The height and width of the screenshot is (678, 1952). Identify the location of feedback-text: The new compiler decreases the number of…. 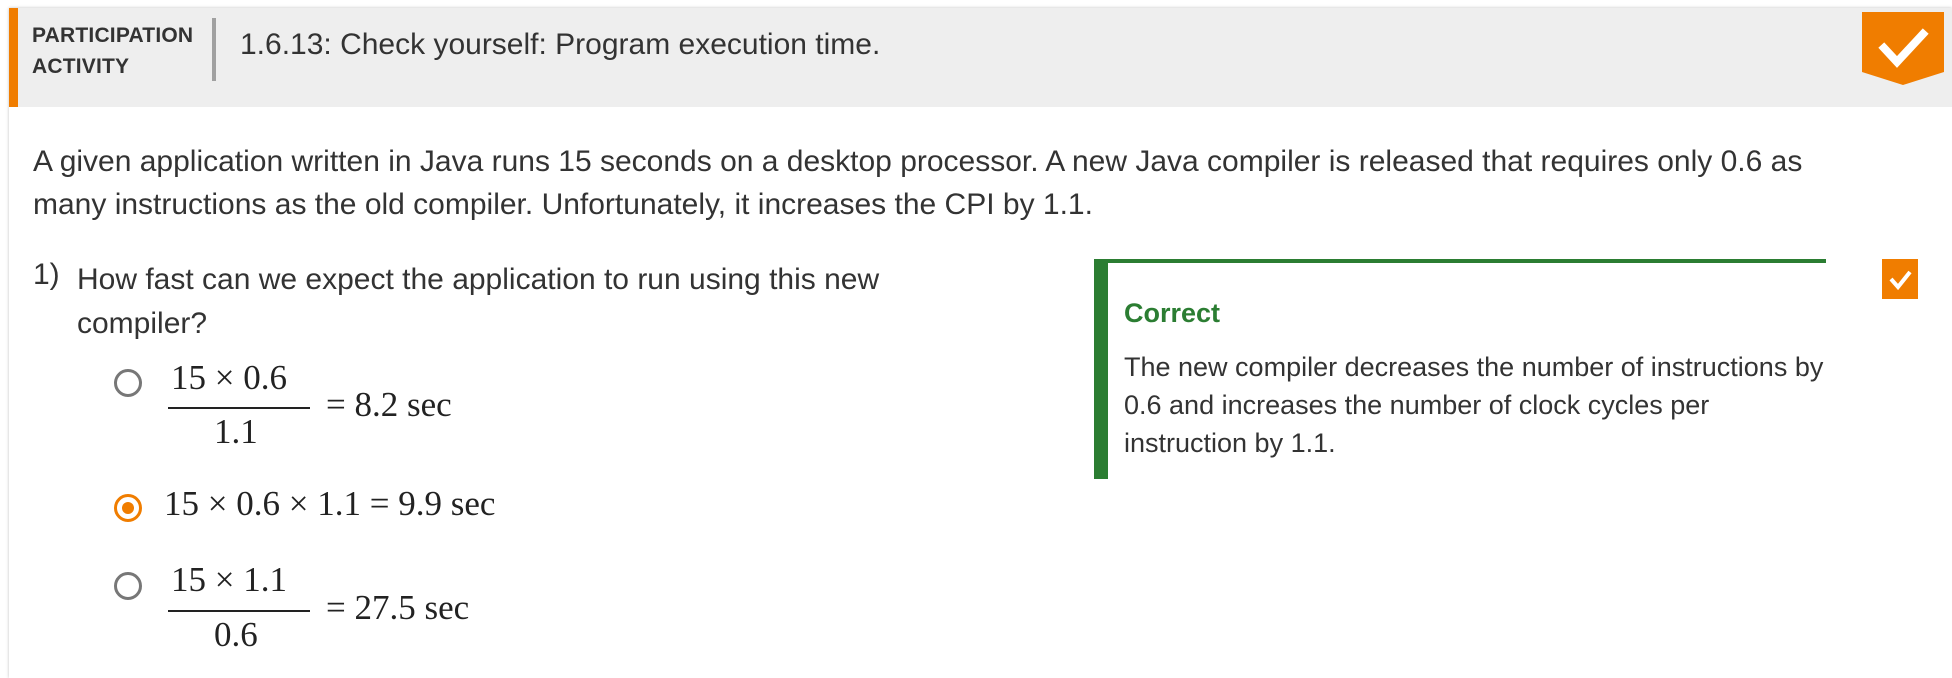
(1474, 405).